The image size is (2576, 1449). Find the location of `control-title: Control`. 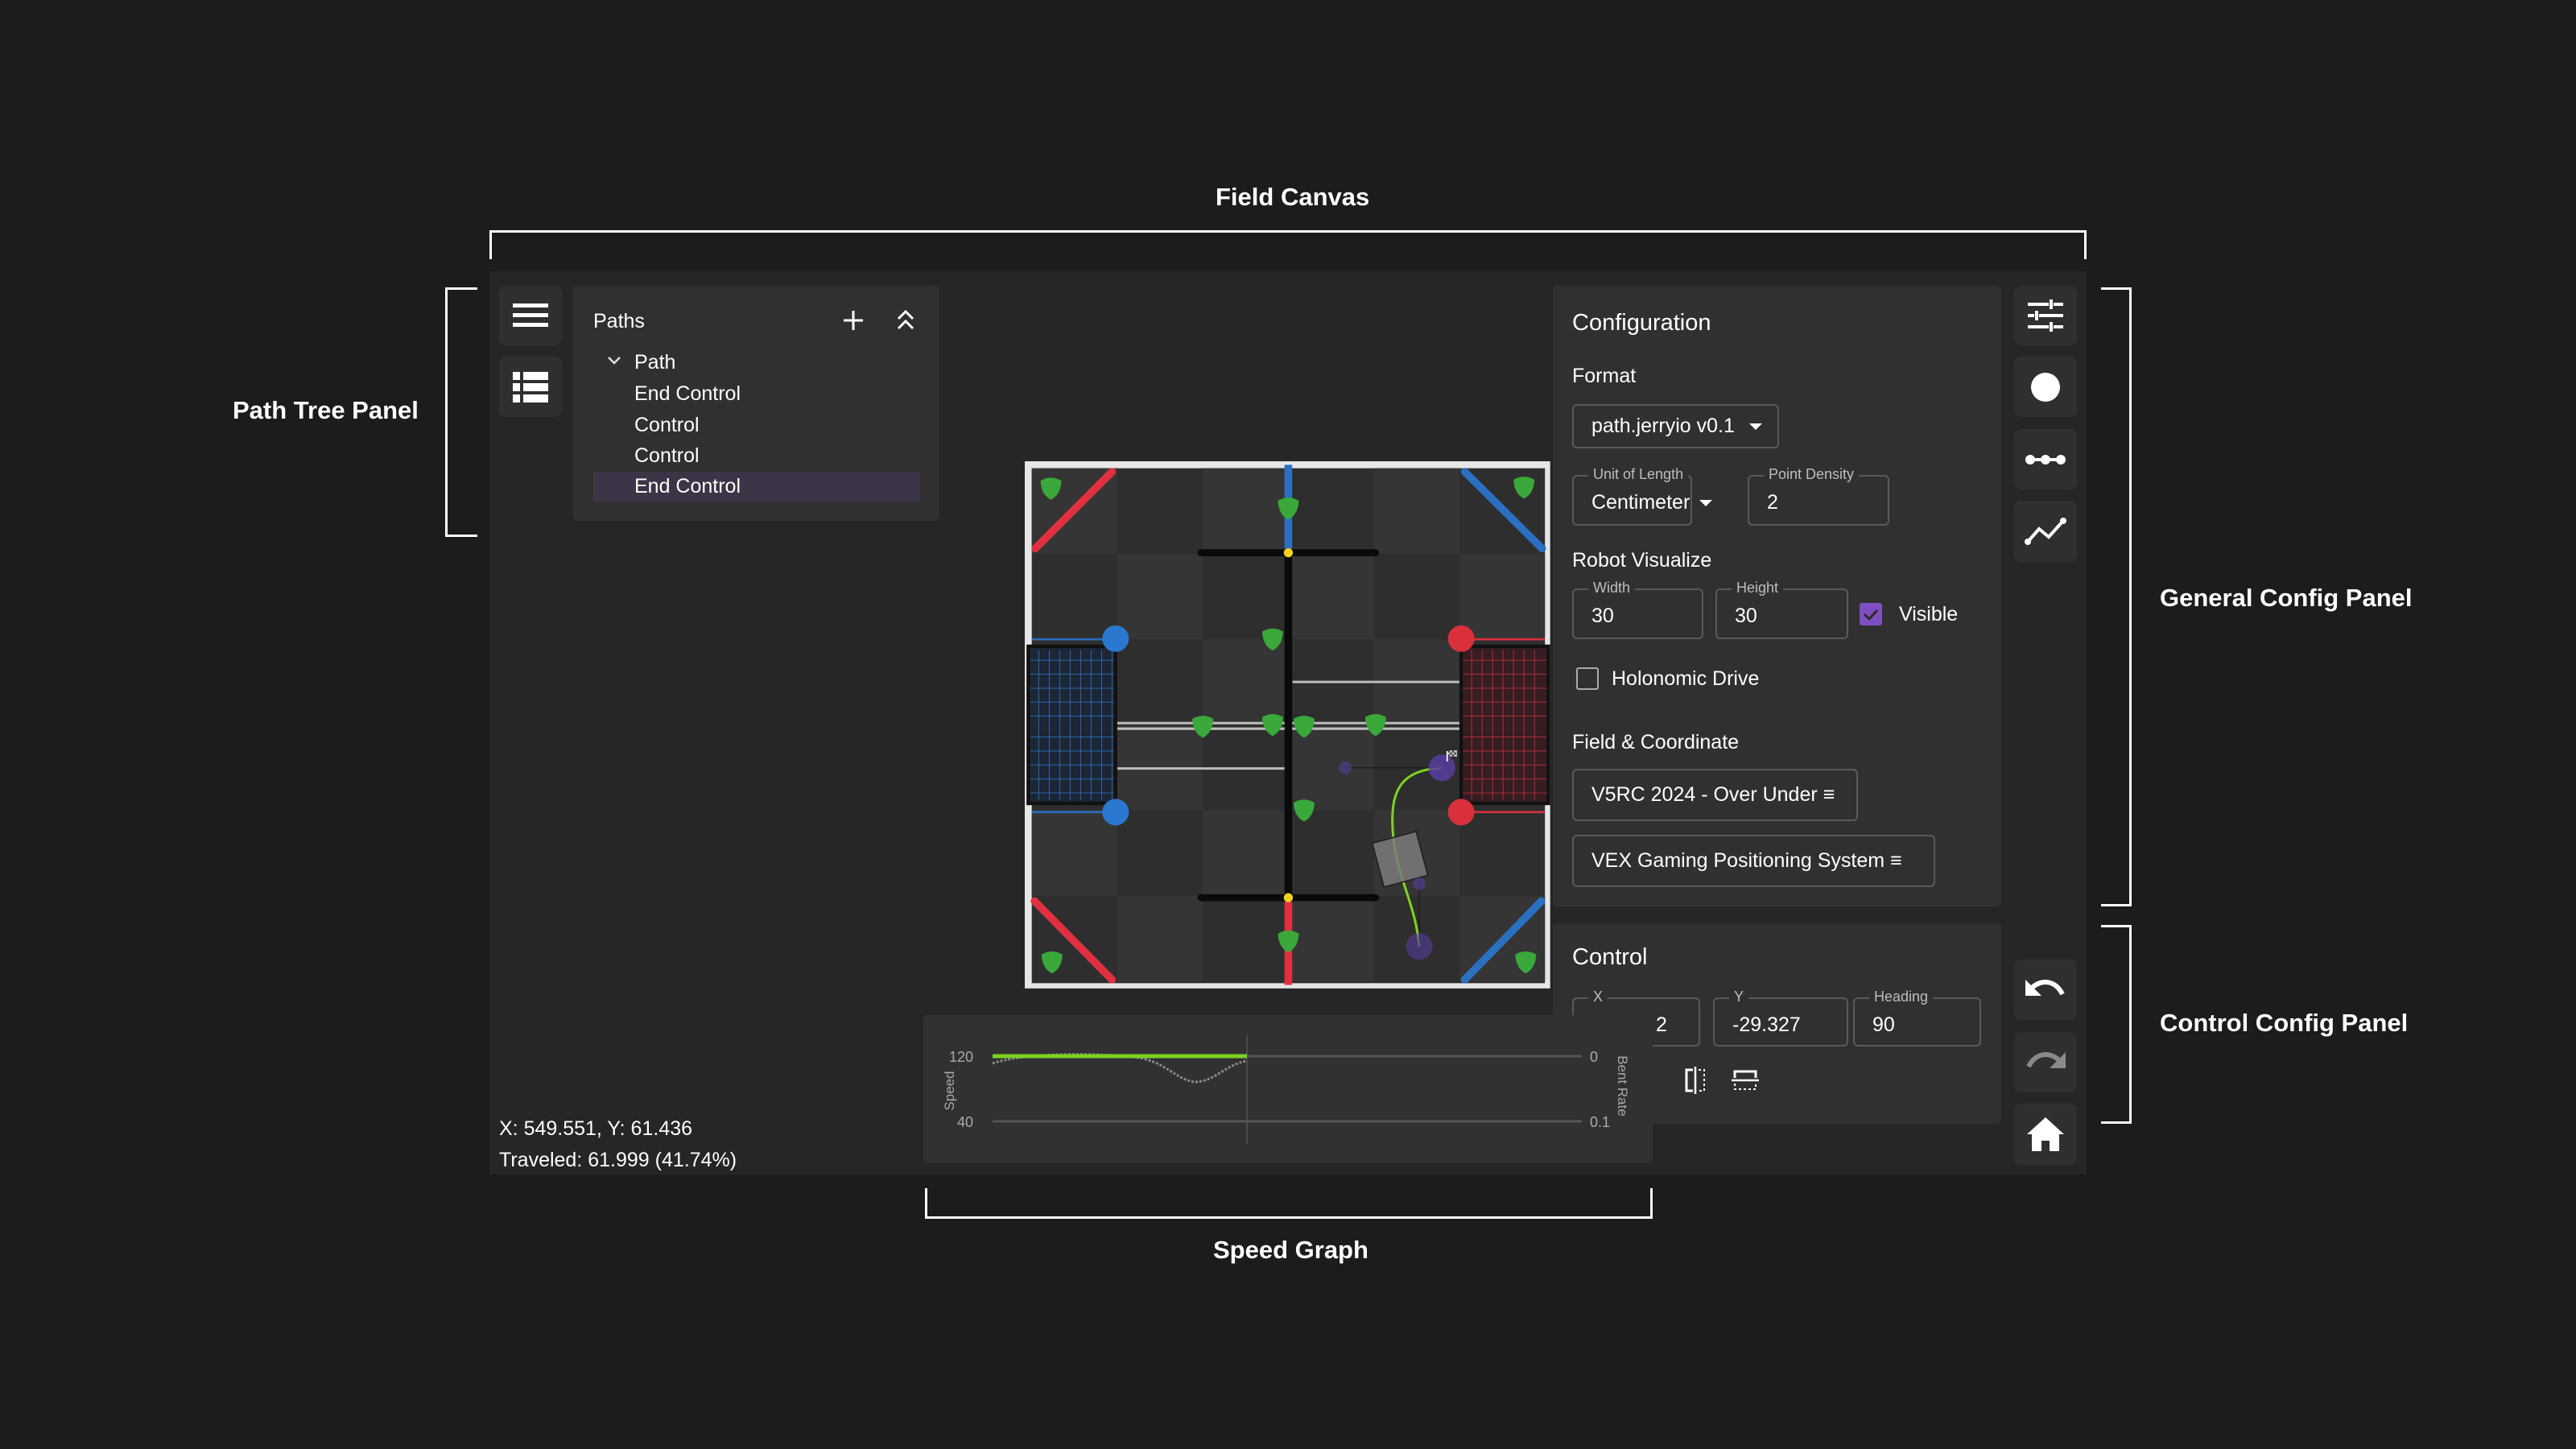

control-title: Control is located at coordinates (1610, 957).